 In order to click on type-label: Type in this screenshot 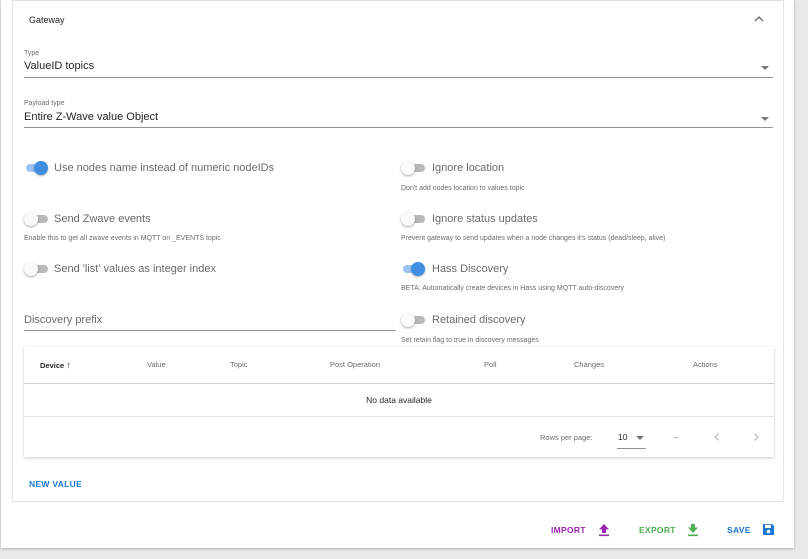, I will do `click(32, 53)`.